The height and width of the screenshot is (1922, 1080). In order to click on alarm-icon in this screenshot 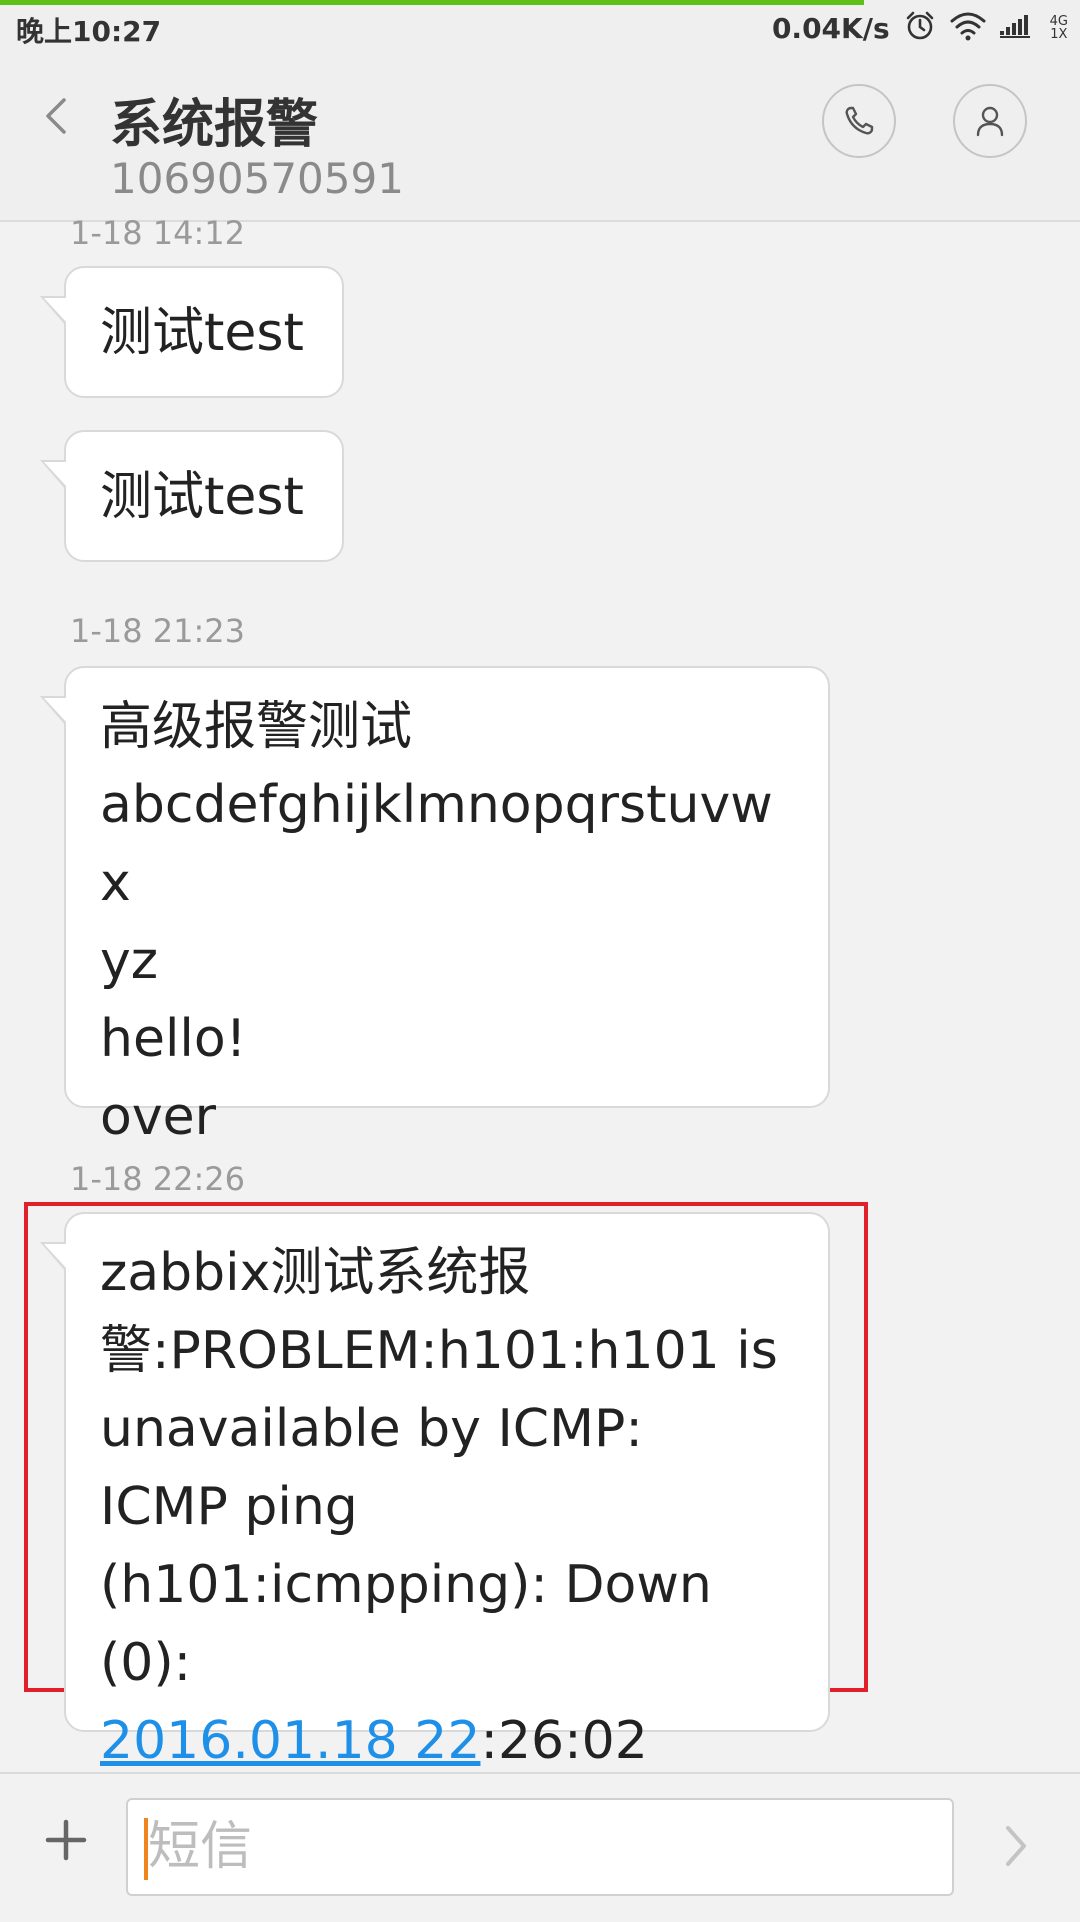, I will do `click(920, 28)`.